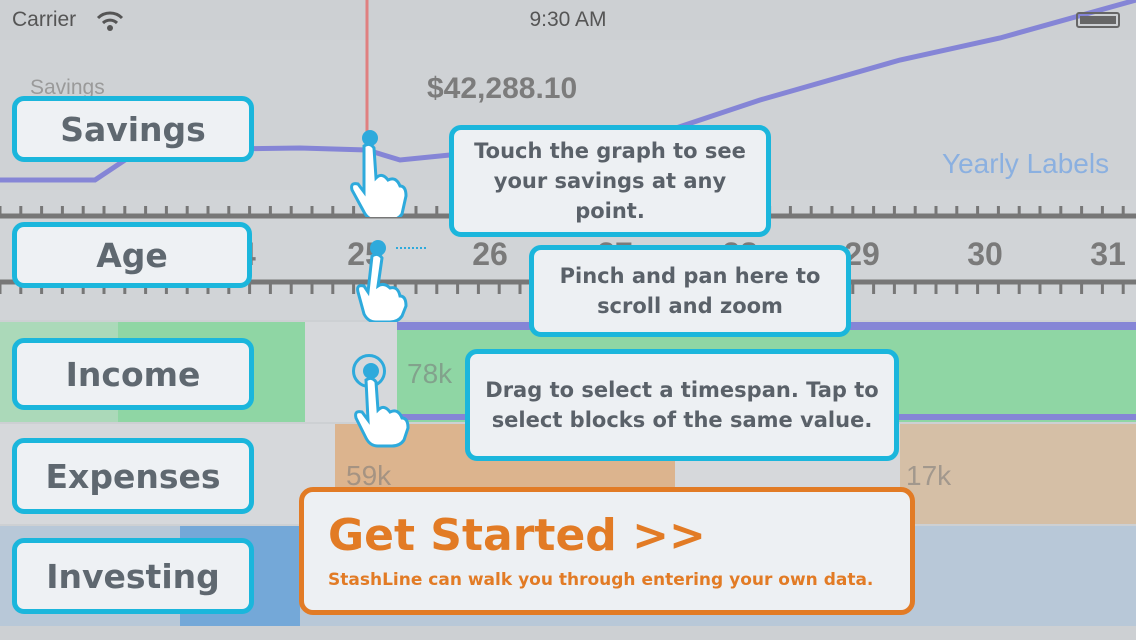 This screenshot has width=1136, height=640. What do you see at coordinates (133, 374) in the screenshot?
I see `income-section-label: Income` at bounding box center [133, 374].